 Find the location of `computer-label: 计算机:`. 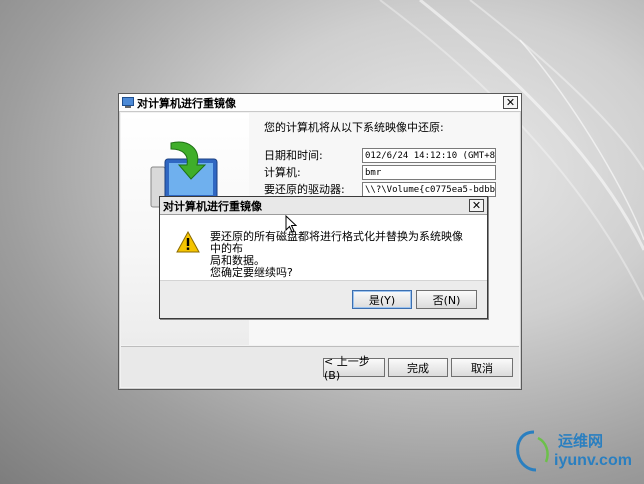

computer-label: 计算机: is located at coordinates (282, 172).